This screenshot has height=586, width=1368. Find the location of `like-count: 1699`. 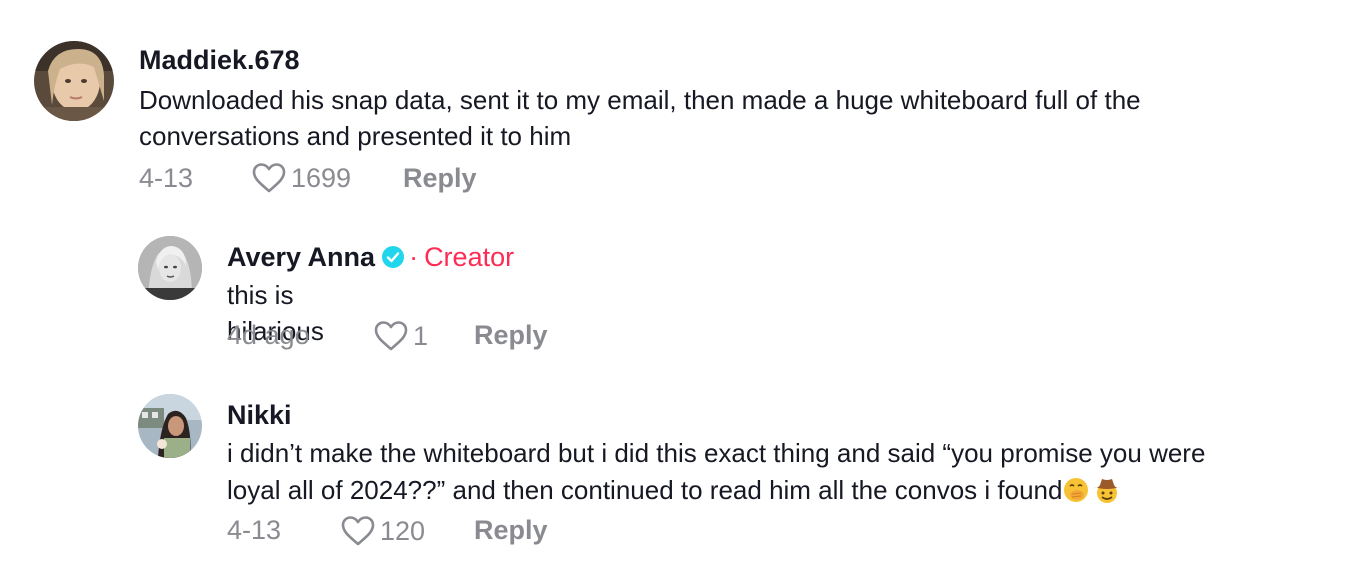

like-count: 1699 is located at coordinates (321, 178).